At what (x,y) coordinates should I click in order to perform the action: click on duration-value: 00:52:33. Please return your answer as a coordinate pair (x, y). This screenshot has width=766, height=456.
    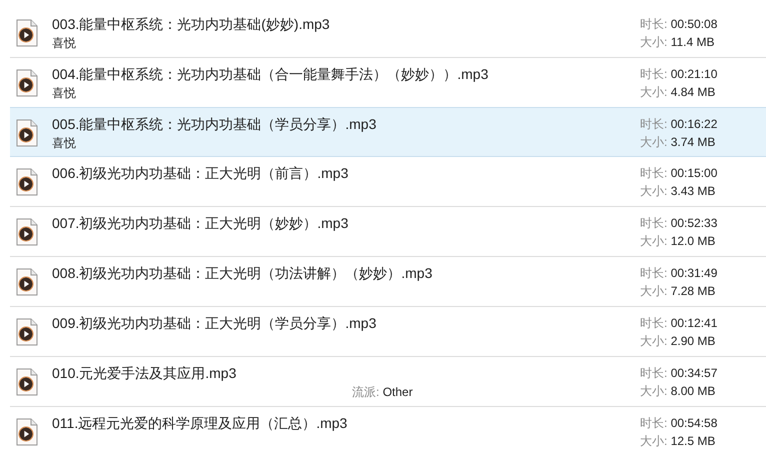
    Looking at the image, I should click on (694, 223).